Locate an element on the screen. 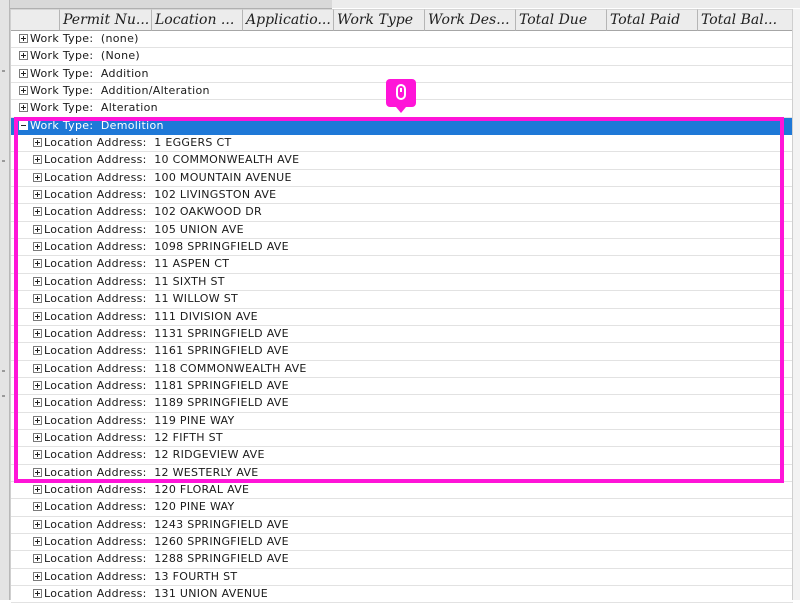  group-row-location-address: Location Address: 1098 SPRINGFIELD AVE is located at coordinates (402, 248).